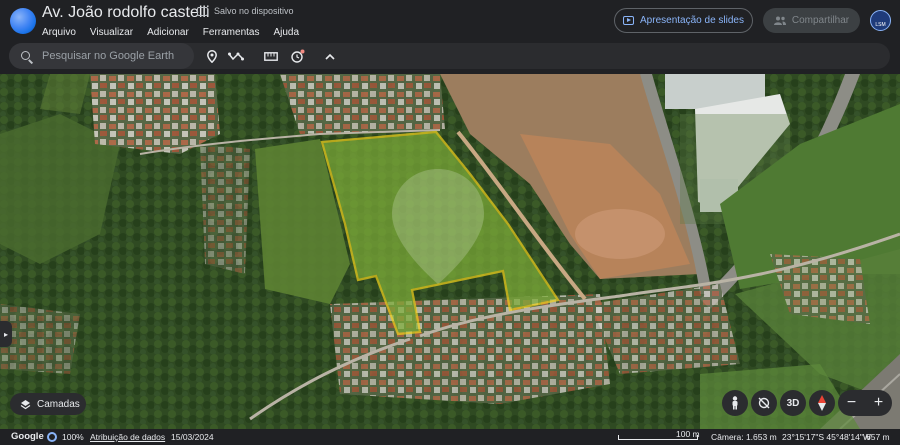 This screenshot has width=900, height=445. Describe the element at coordinates (6, 334) in the screenshot. I see `side-panel-toggle: ▸` at that location.